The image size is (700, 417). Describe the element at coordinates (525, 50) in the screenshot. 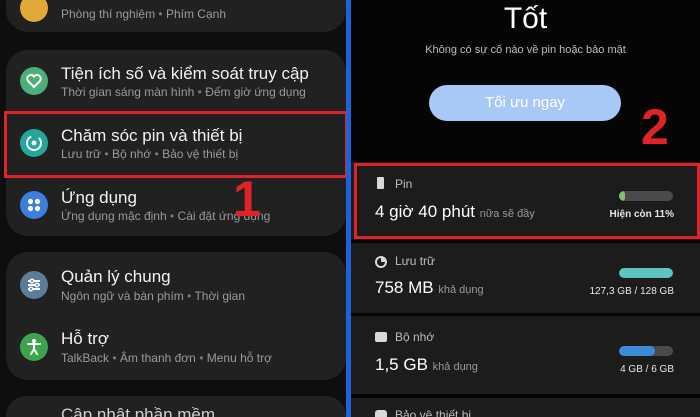

I see `status-subtitle: Không có sự cố nào về pin hoặc bảo mật` at that location.